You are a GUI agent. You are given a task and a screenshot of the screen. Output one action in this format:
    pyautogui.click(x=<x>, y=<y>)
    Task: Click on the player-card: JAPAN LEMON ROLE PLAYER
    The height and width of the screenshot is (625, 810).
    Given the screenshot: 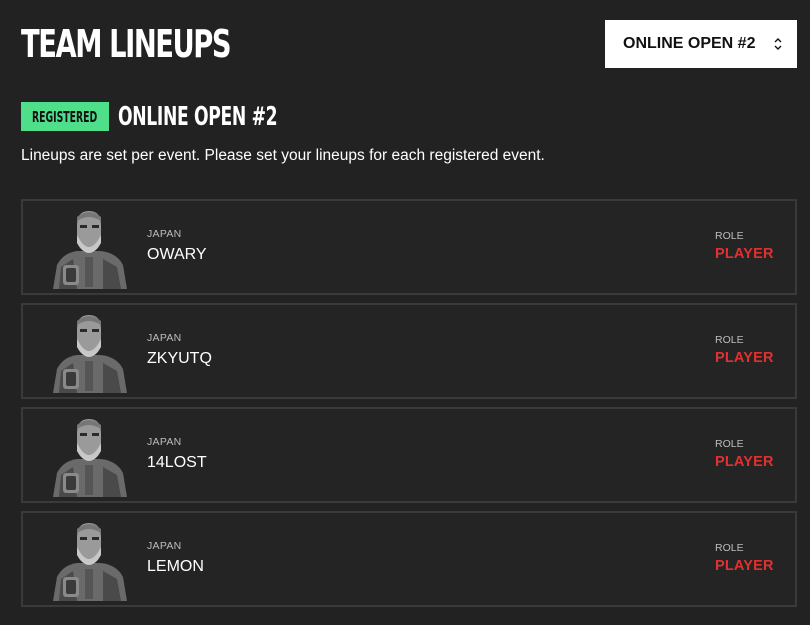 What is the action you would take?
    pyautogui.click(x=409, y=559)
    